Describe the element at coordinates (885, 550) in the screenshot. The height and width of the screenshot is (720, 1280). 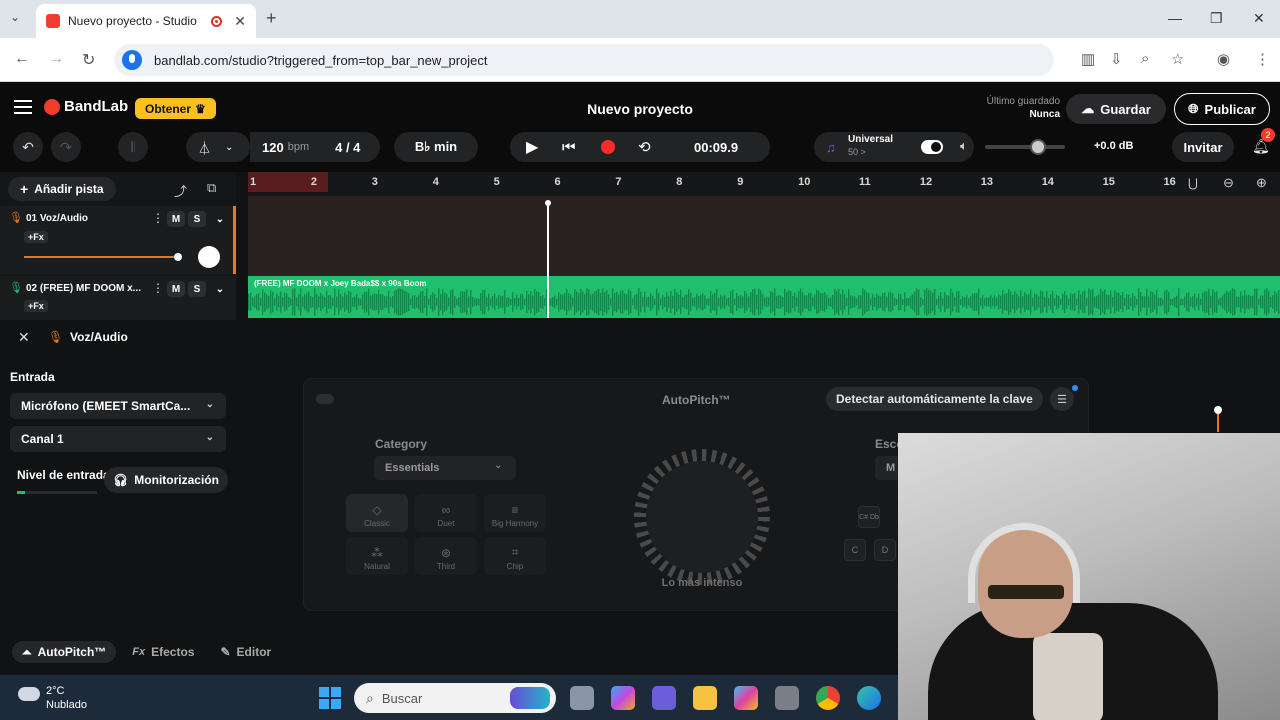
I see `key-d: D` at that location.